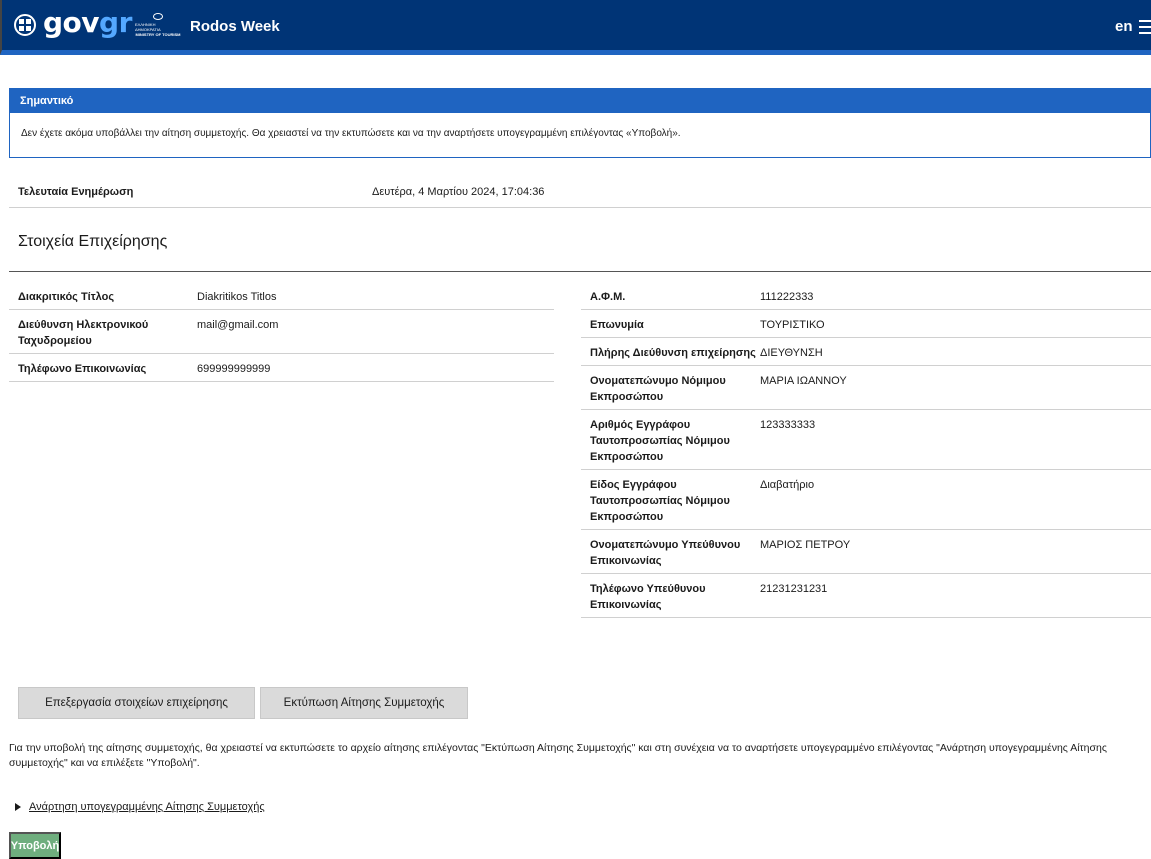 This screenshot has width=1151, height=859. I want to click on detail-label: Τηλέφωνο Υπεύθυνου Επικοινωνίας, so click(675, 597).